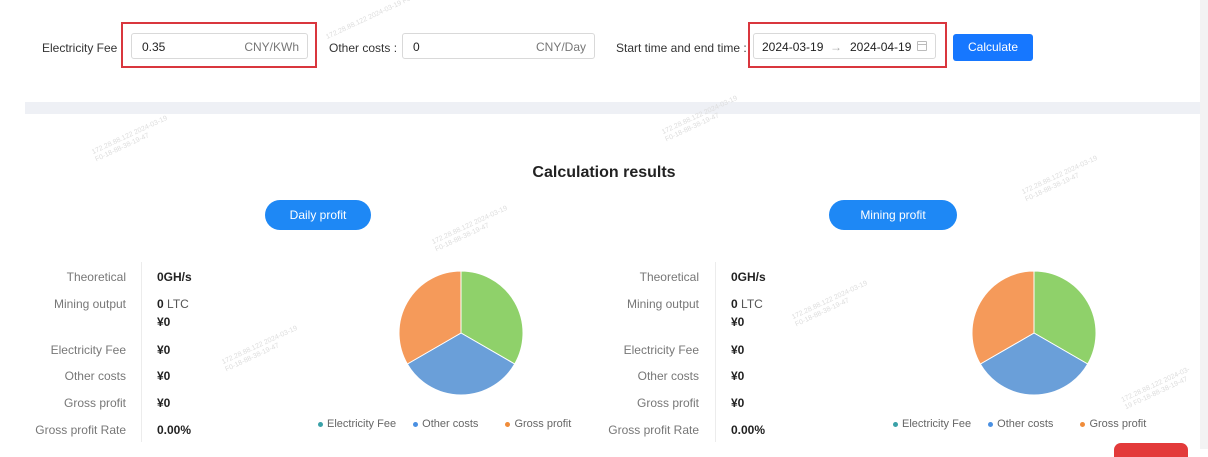  Describe the element at coordinates (893, 215) in the screenshot. I see `mining-profit-button: Mining profit` at that location.